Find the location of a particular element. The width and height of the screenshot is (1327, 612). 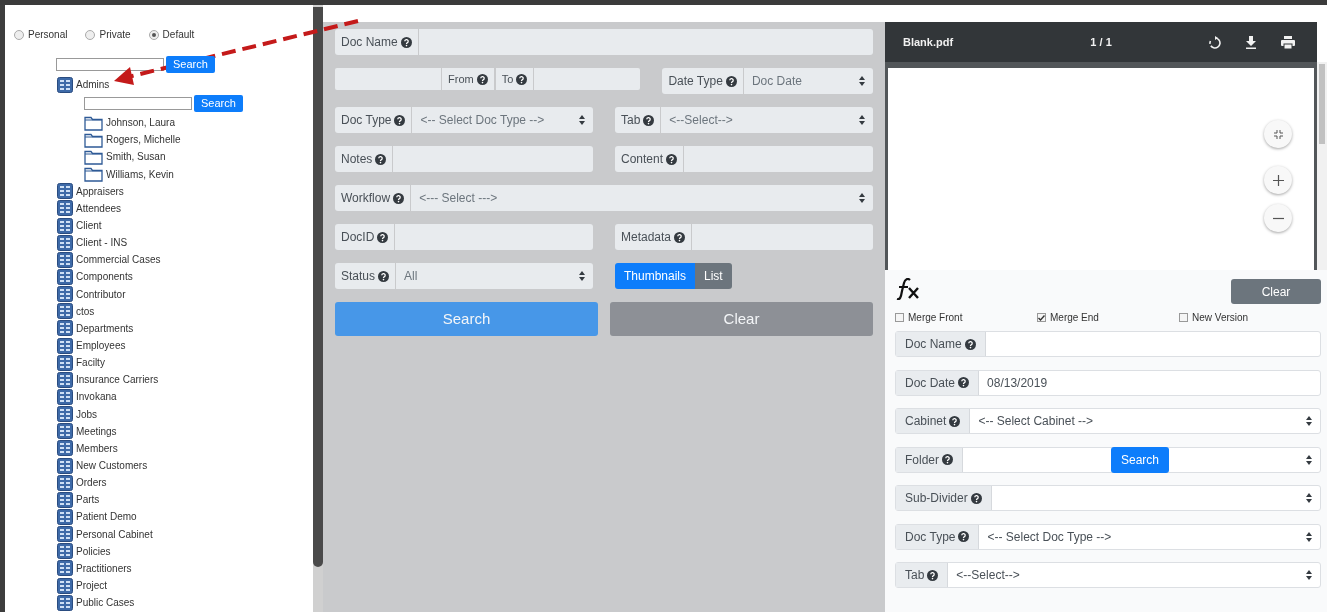

fit-button is located at coordinates (1278, 134).